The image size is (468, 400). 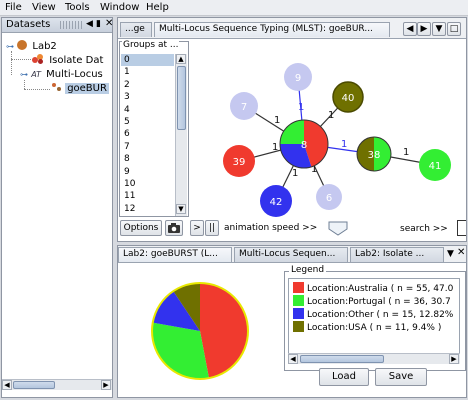 I want to click on groups-list-item: 5, so click(x=147, y=122).